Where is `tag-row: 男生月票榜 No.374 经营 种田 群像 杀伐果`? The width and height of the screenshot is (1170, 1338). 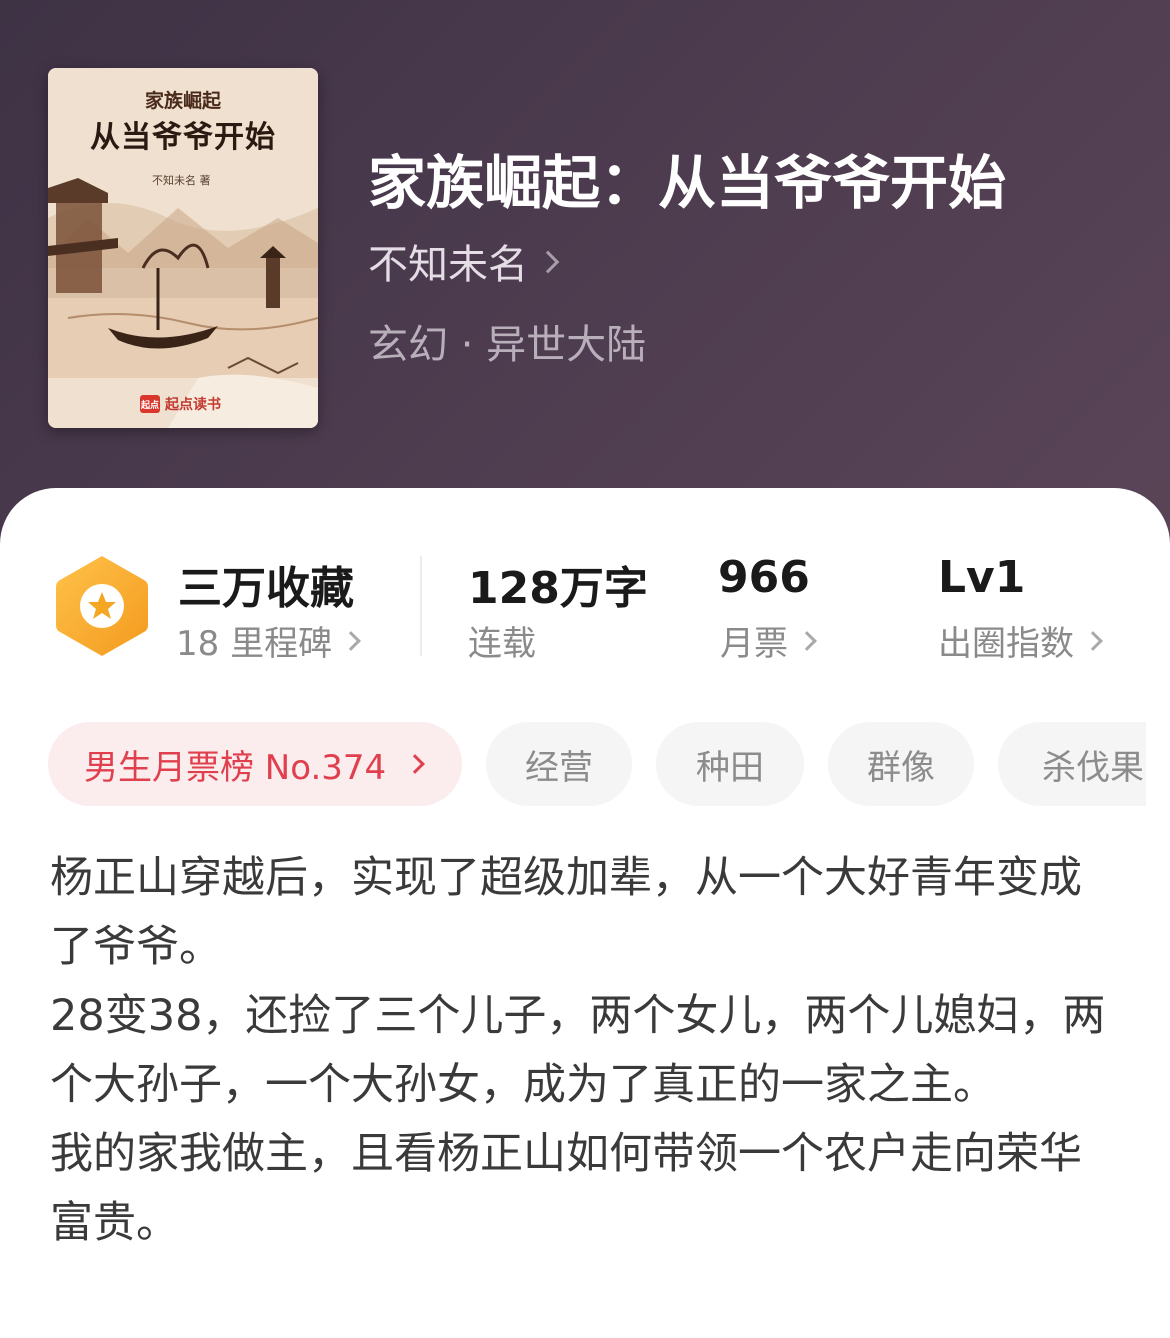 tag-row: 男生月票榜 No.374 经营 种田 群像 杀伐果 is located at coordinates (597, 764).